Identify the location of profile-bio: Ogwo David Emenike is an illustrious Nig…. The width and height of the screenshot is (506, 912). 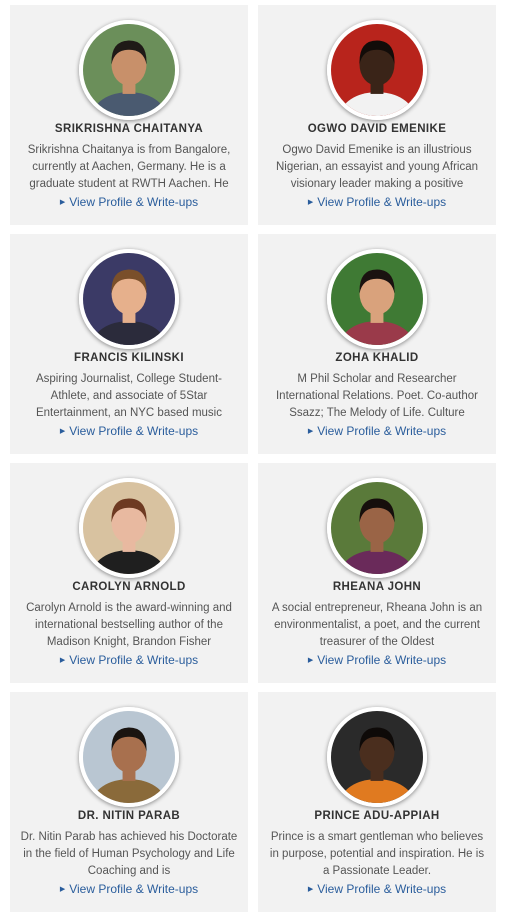
(376, 167).